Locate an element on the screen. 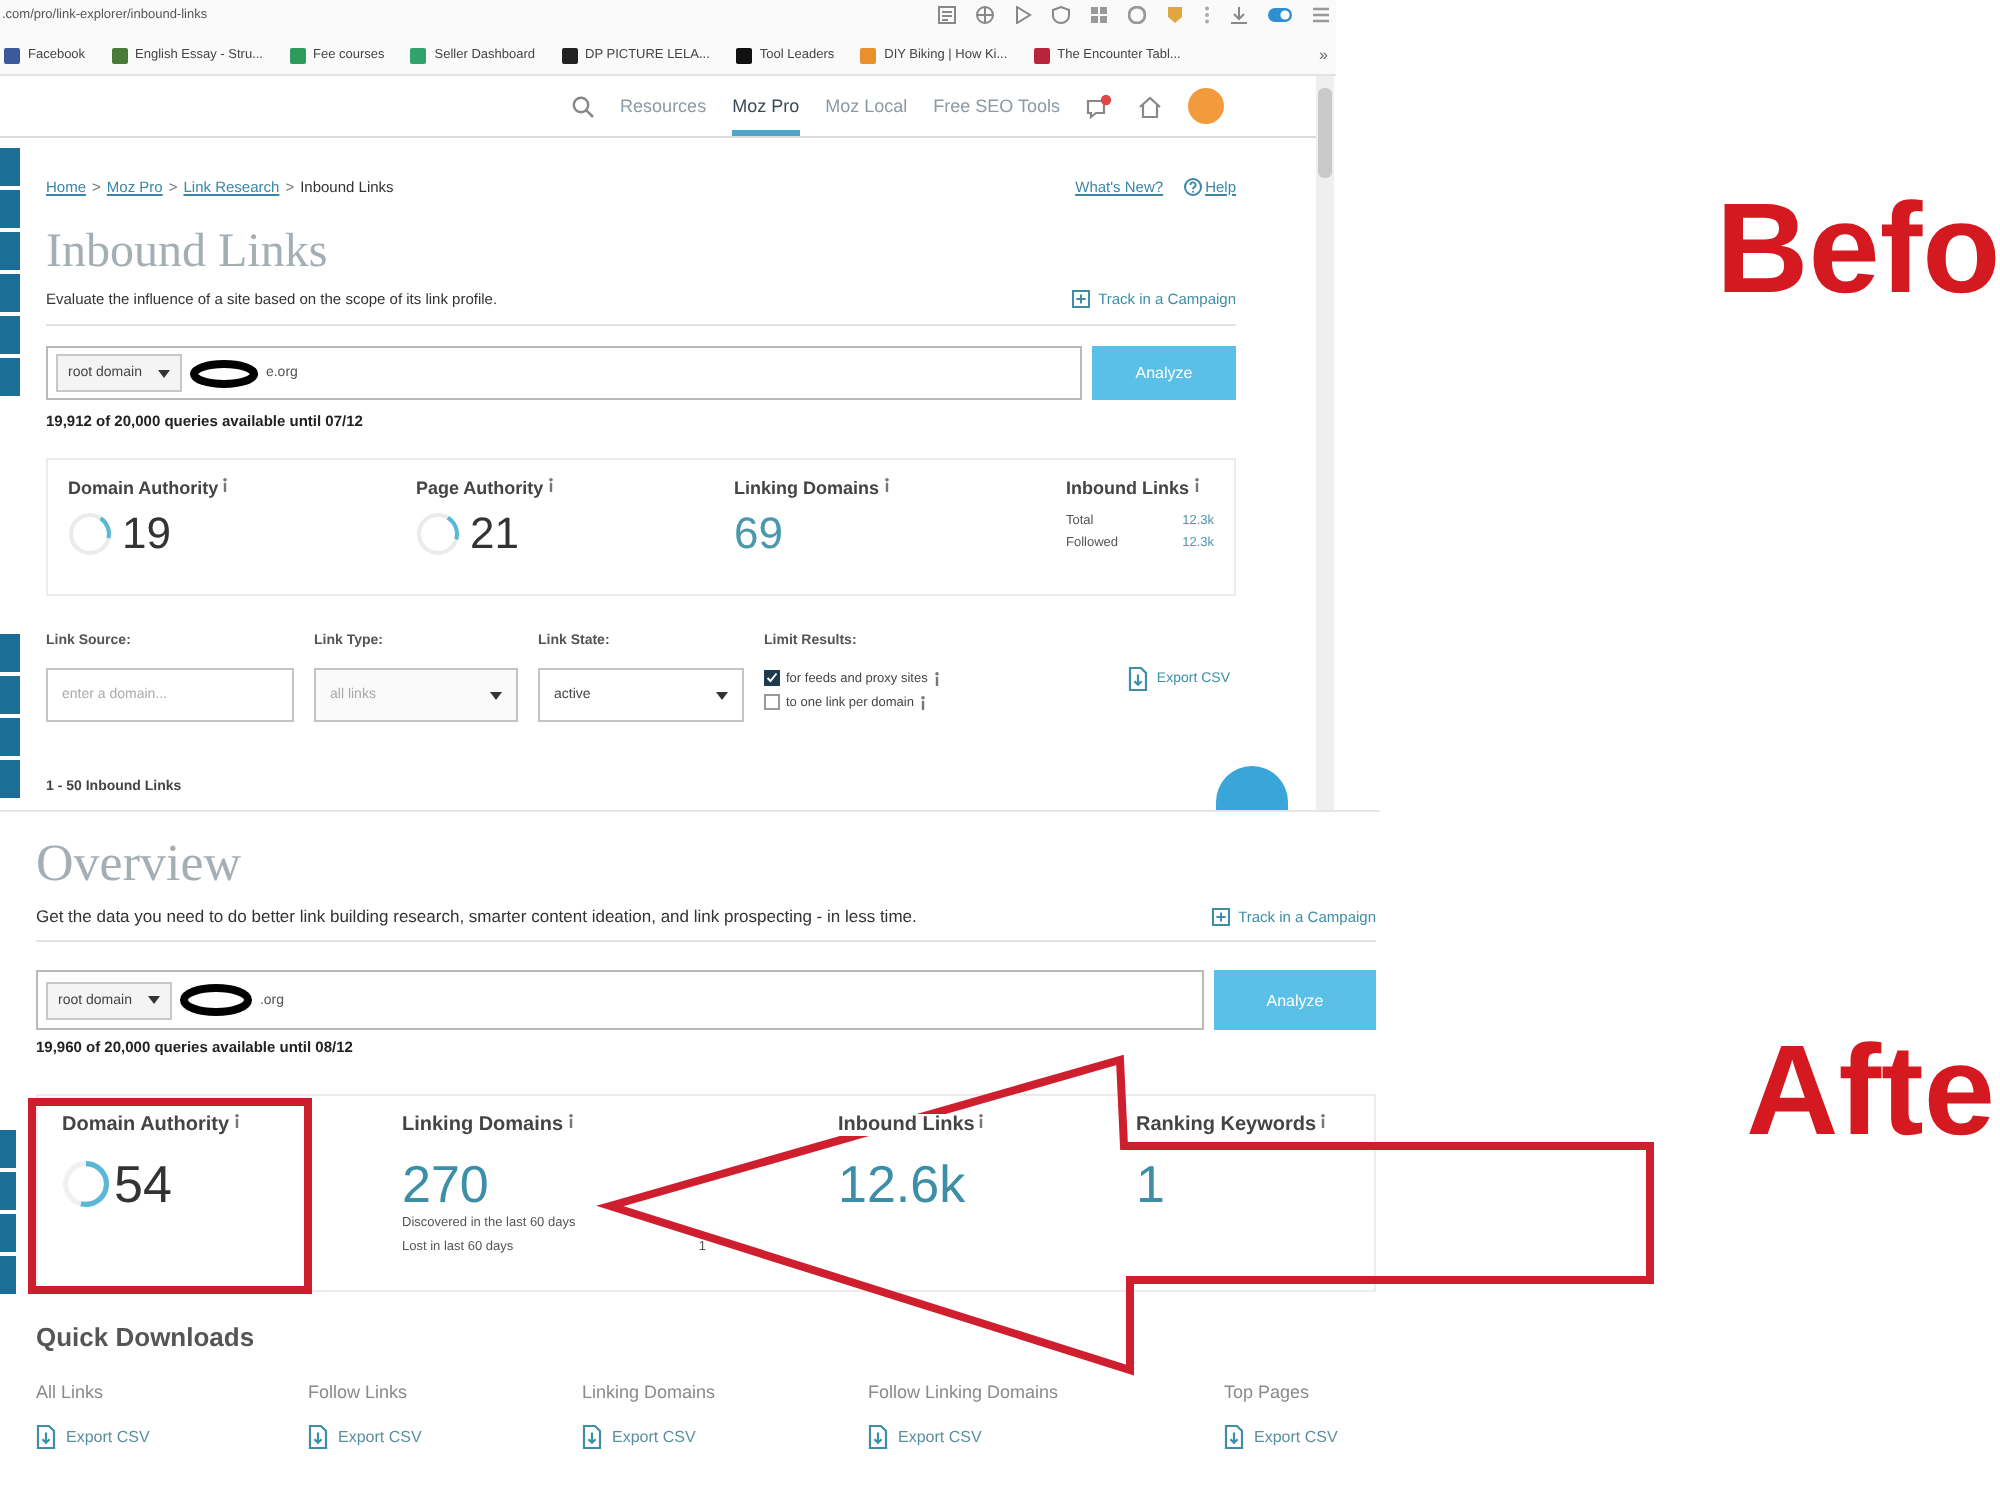  shield-icon is located at coordinates (1061, 14).